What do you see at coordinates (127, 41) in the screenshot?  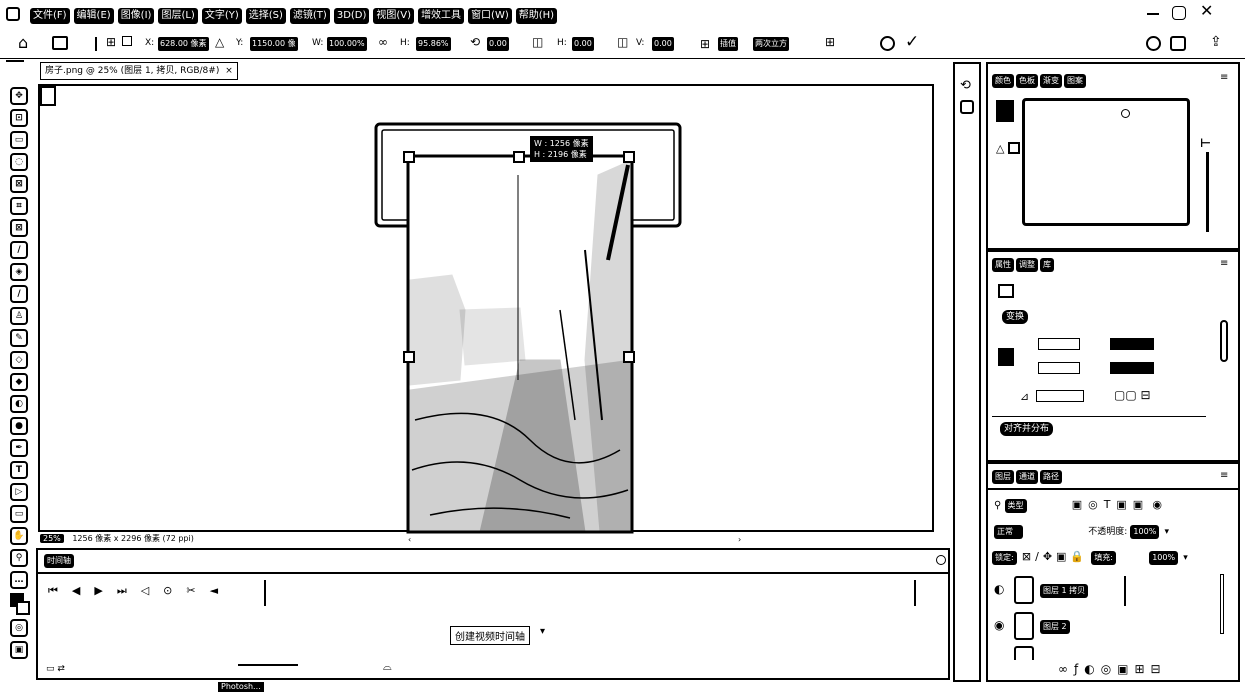 I see `reference-toggle-icon` at bounding box center [127, 41].